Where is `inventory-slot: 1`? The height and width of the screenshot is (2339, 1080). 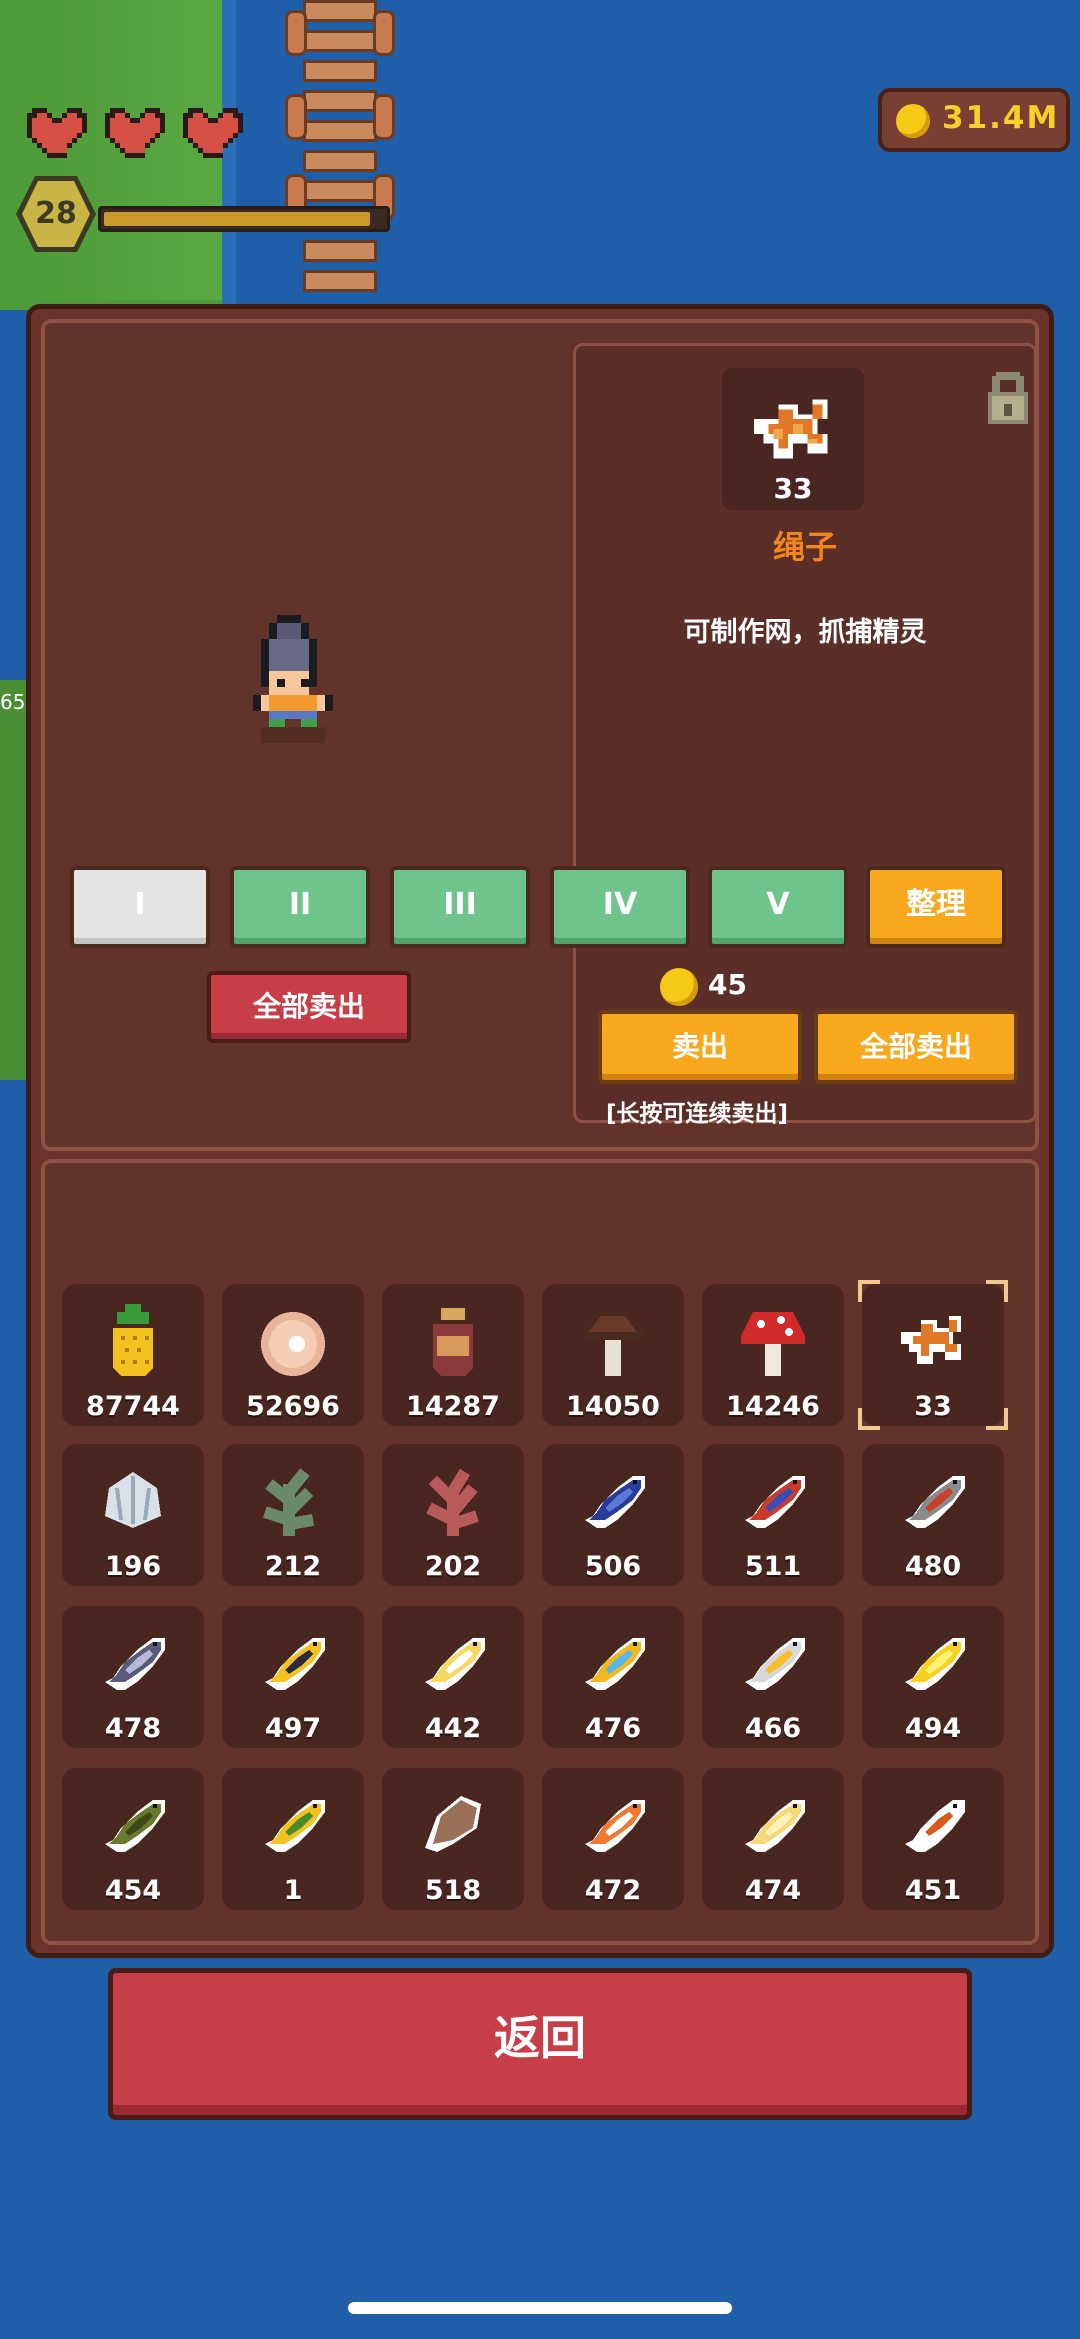 inventory-slot: 1 is located at coordinates (293, 1839).